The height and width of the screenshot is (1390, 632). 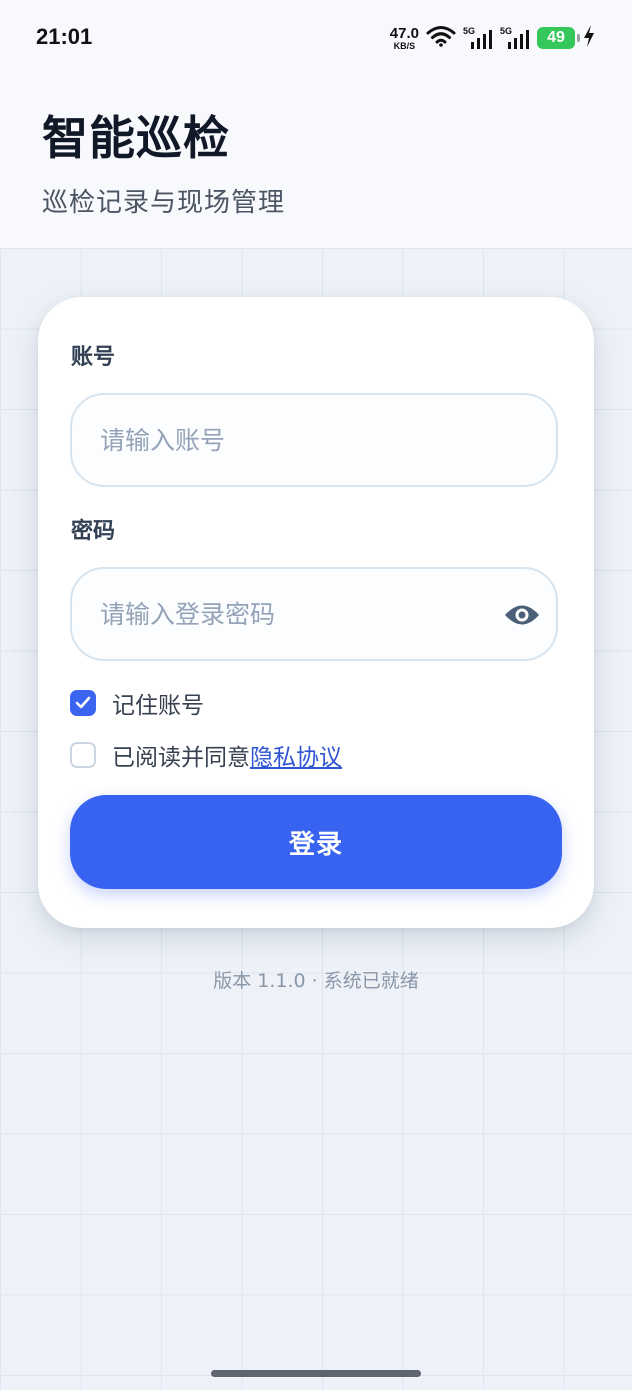 What do you see at coordinates (558, 38) in the screenshot?
I see `battery-indicator: 49` at bounding box center [558, 38].